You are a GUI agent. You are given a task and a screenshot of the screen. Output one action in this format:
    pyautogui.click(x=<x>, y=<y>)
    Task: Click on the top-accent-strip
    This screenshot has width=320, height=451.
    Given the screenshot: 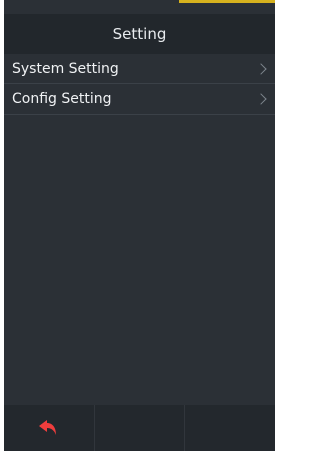 What is the action you would take?
    pyautogui.click(x=227, y=1)
    